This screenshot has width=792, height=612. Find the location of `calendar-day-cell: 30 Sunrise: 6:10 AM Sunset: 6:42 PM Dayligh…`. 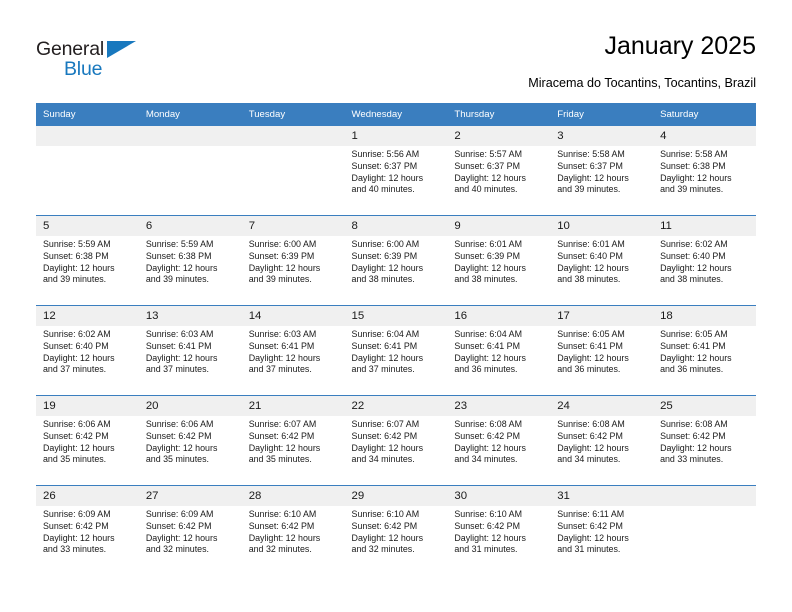

calendar-day-cell: 30 Sunrise: 6:10 AM Sunset: 6:42 PM Dayligh… is located at coordinates (499, 530).